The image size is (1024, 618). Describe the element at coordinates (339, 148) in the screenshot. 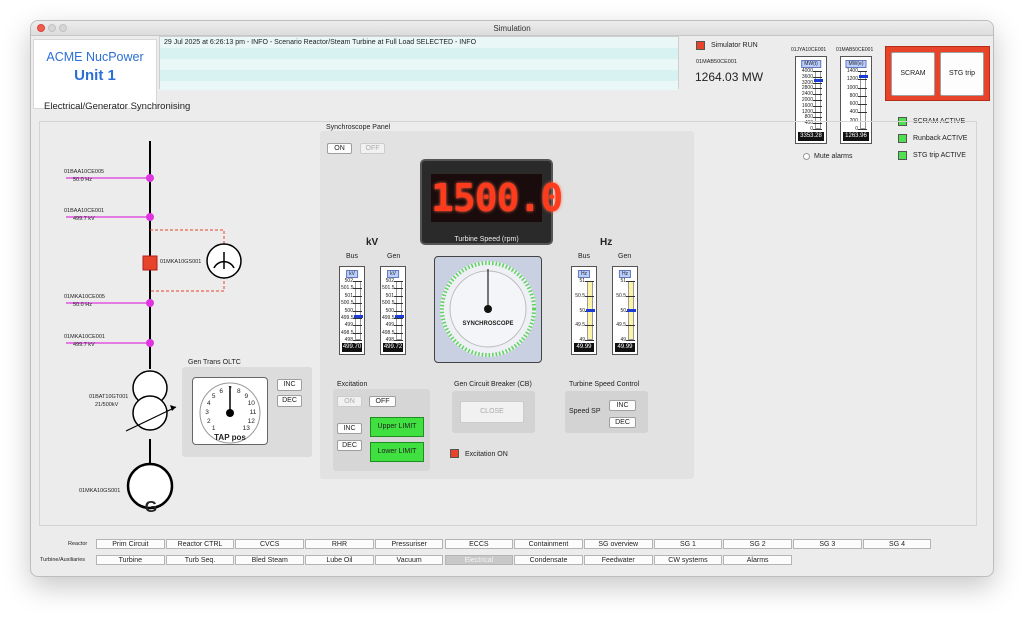

I see `sync-on-button: ON` at that location.